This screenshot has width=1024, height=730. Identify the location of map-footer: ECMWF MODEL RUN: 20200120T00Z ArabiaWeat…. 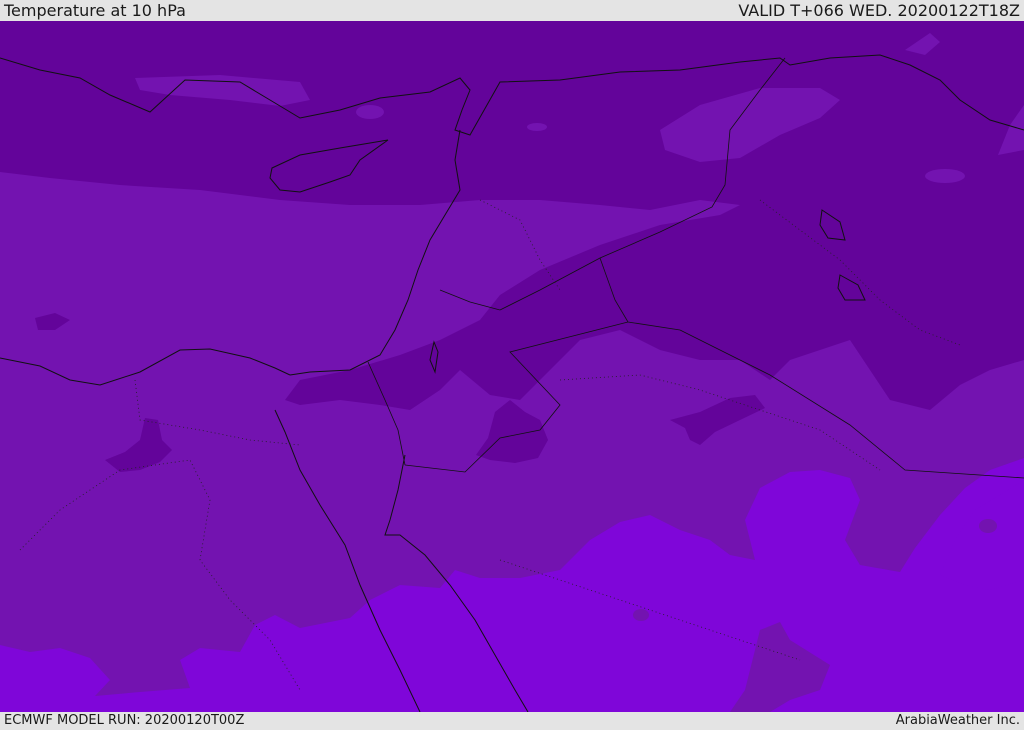
(512, 720).